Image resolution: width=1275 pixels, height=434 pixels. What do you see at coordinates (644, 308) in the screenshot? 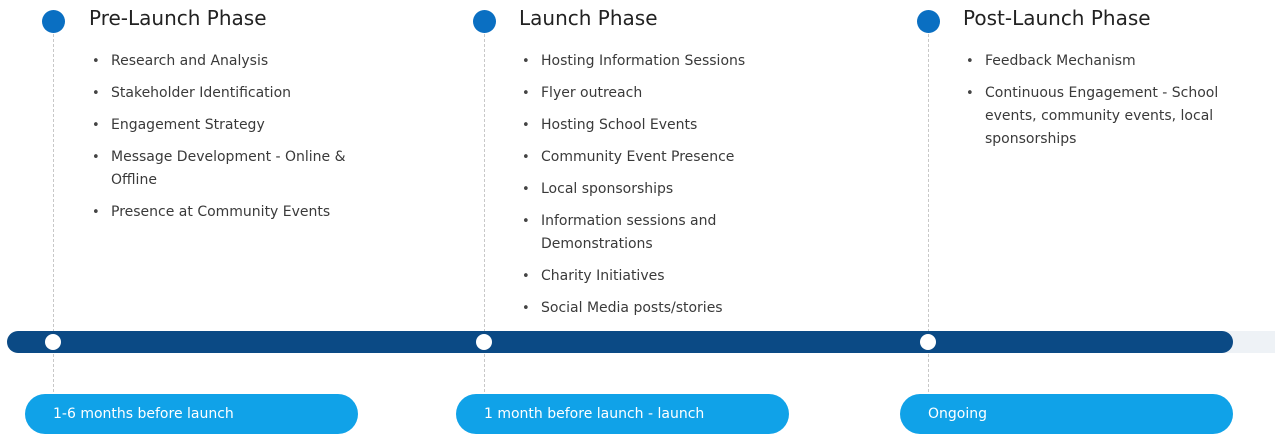
I see `list-item: Social Media posts/stories` at bounding box center [644, 308].